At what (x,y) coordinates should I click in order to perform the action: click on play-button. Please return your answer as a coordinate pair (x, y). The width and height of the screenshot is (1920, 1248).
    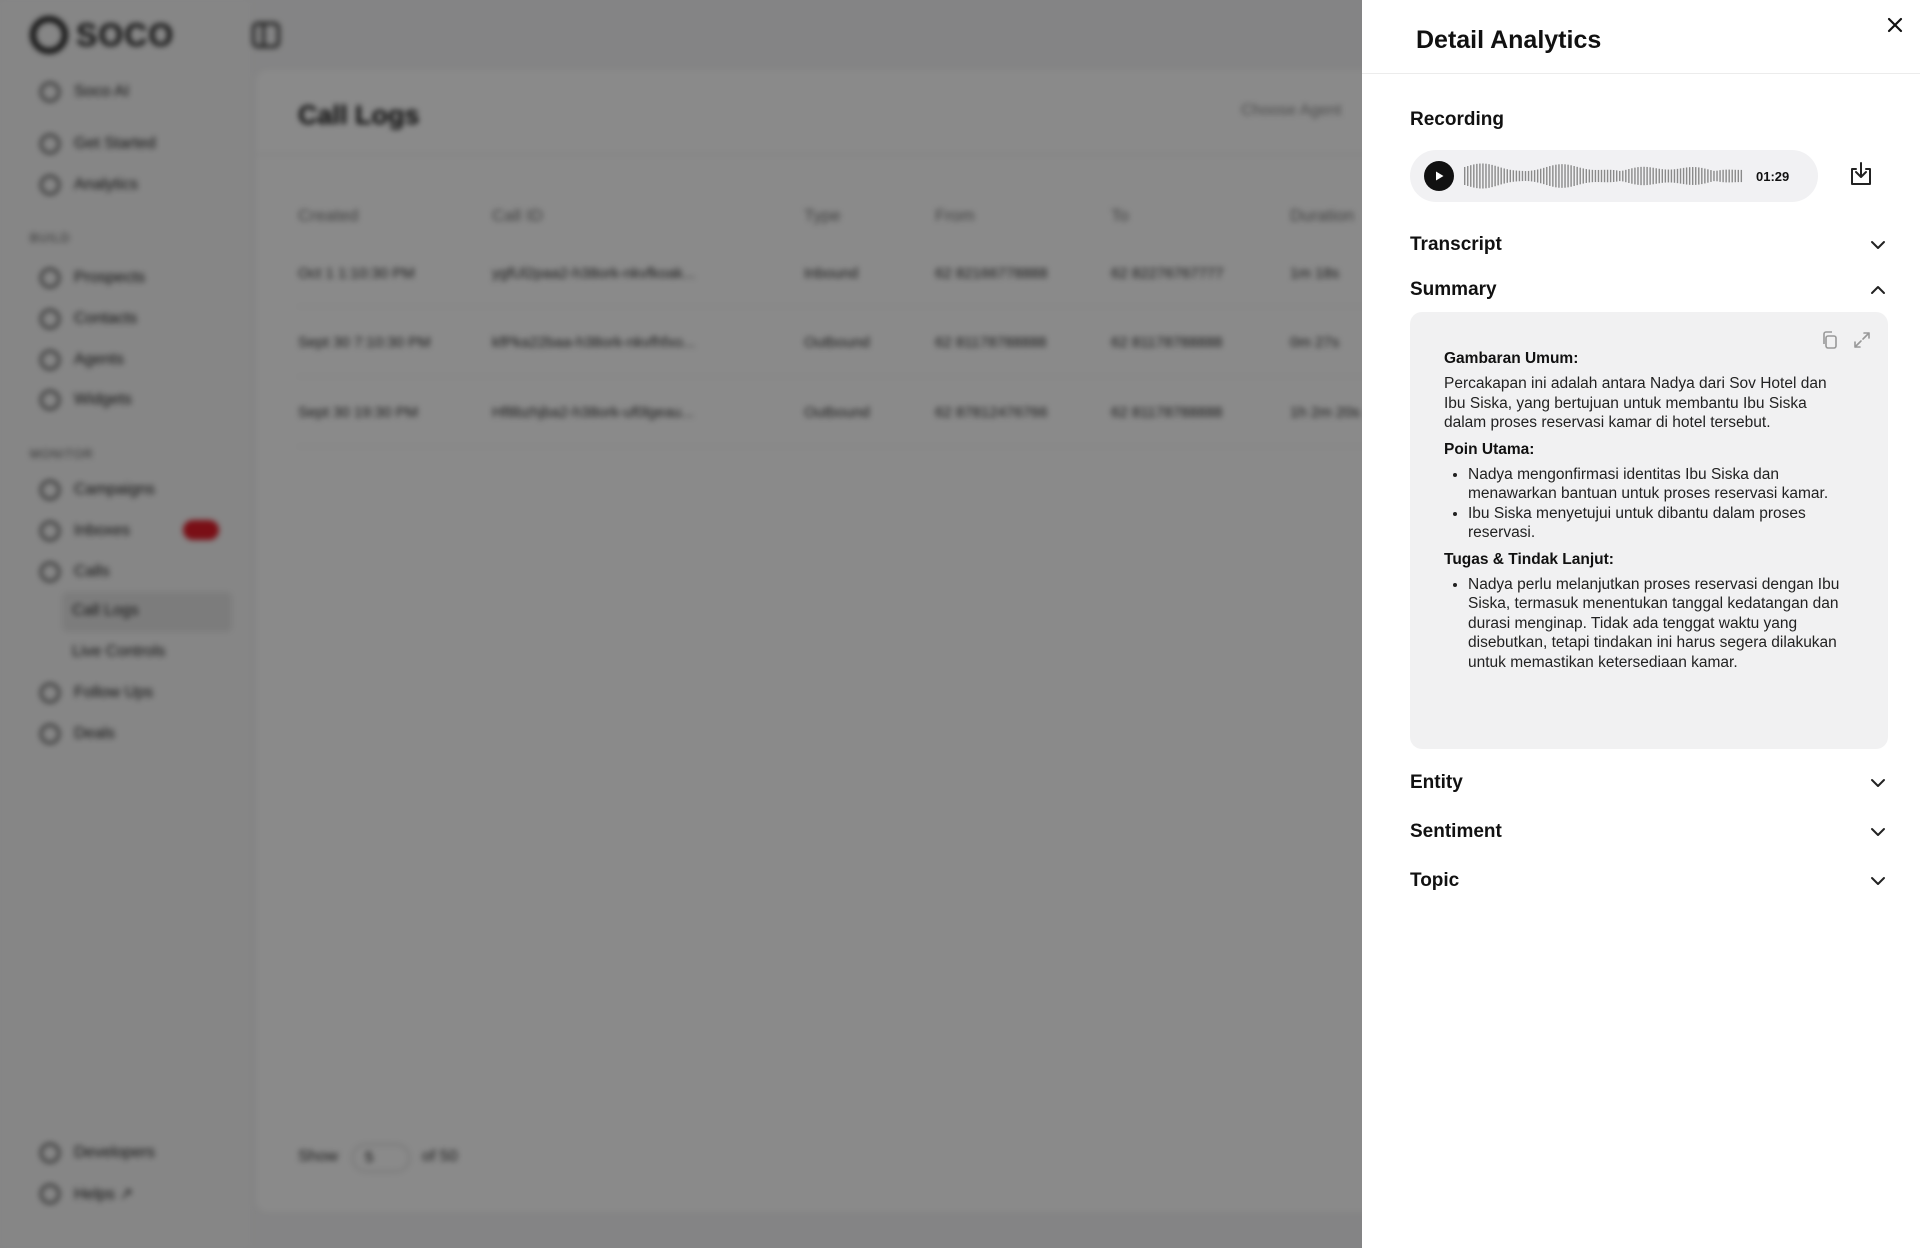
    Looking at the image, I should click on (1439, 176).